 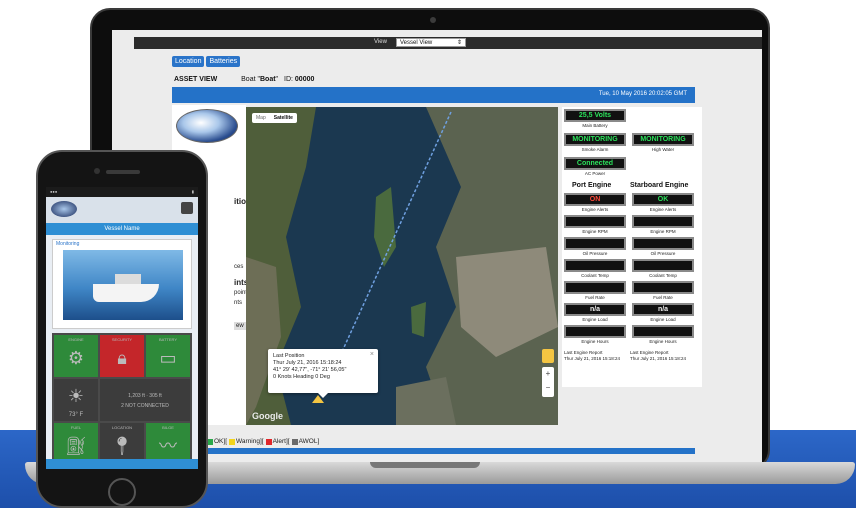 I want to click on tile-security: SECURITY 🔒︎, so click(x=122, y=356).